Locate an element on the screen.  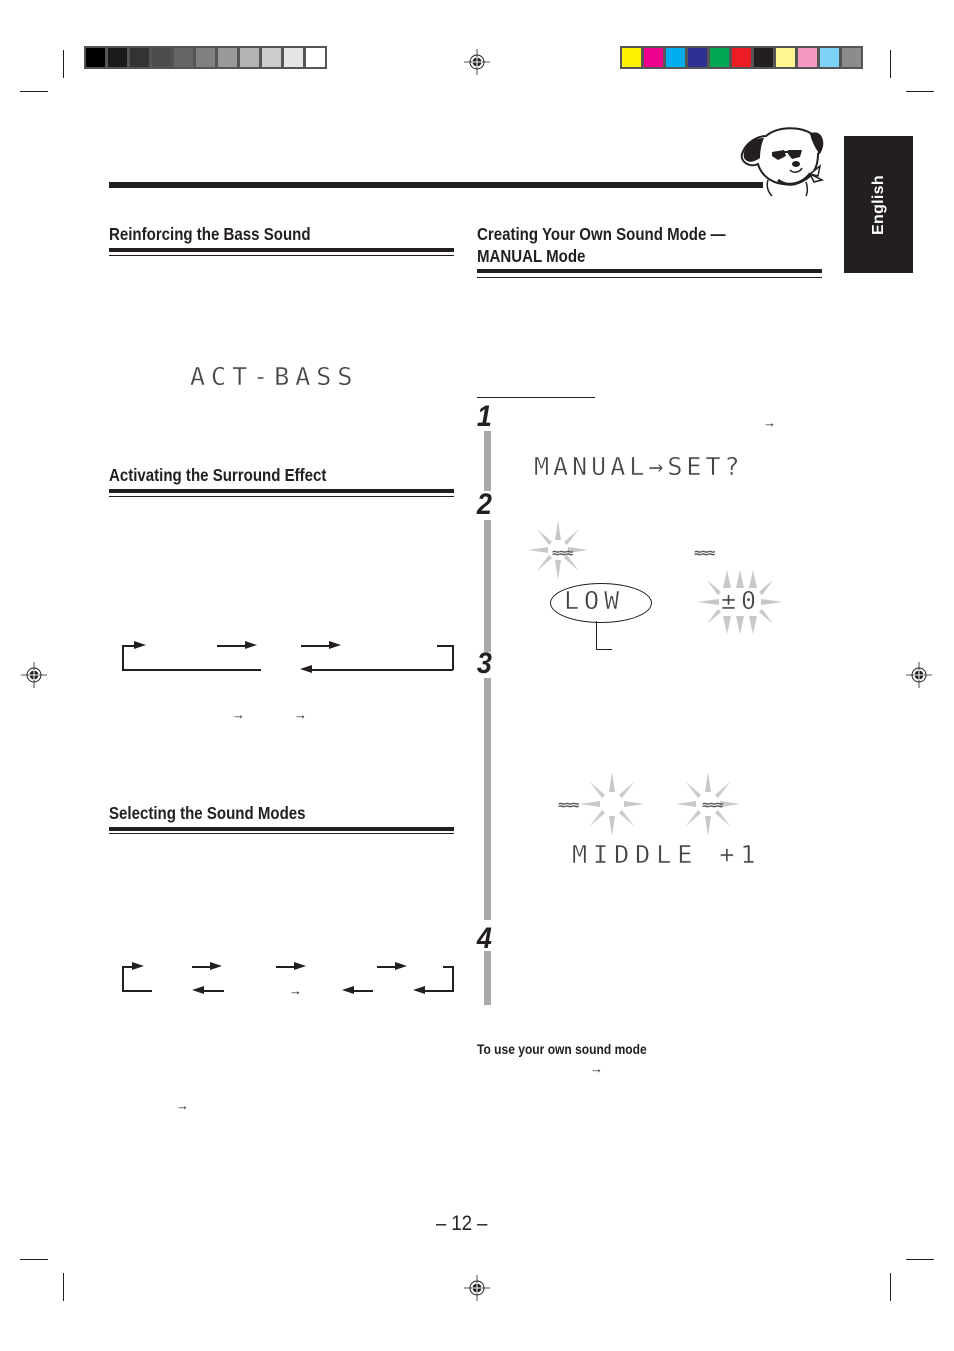
section-heading-sound-modes: Selecting the Sound Modes is located at coordinates (207, 813).